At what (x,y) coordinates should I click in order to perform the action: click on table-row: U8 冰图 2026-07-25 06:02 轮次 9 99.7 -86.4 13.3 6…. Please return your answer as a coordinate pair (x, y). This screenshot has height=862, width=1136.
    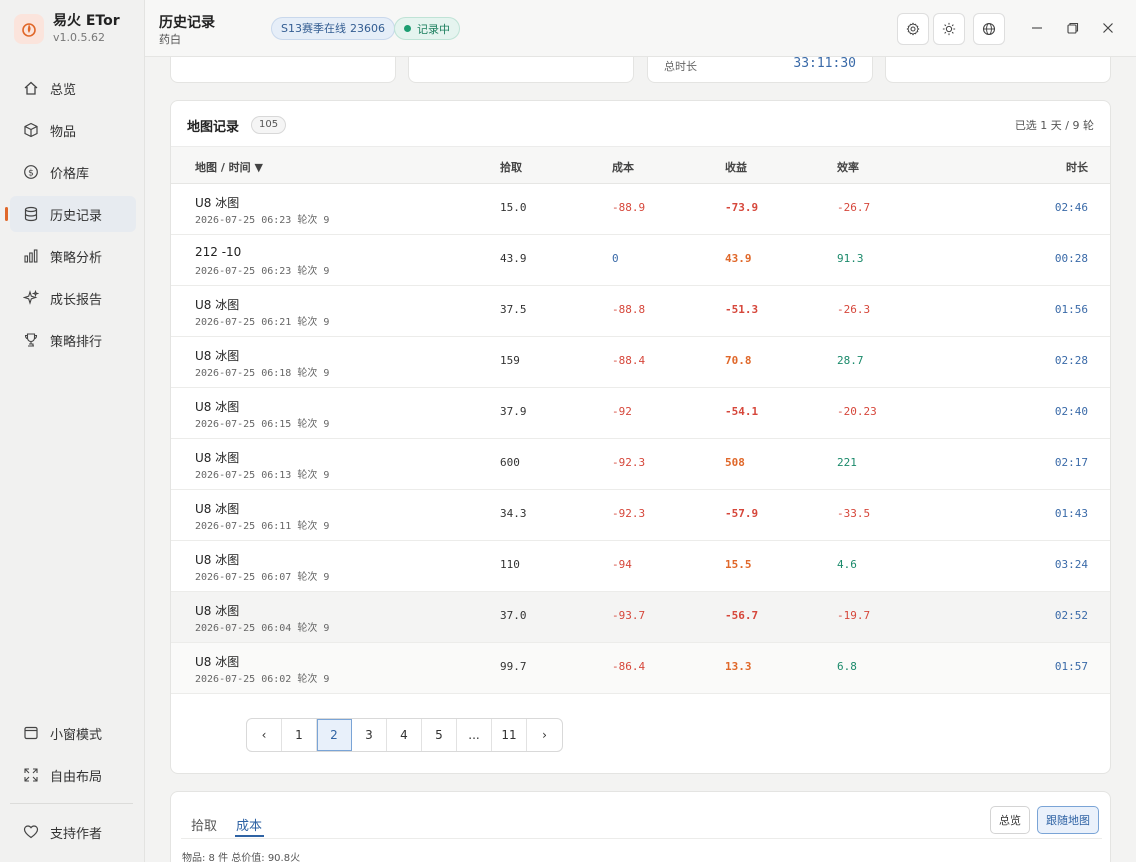
    Looking at the image, I should click on (640, 668).